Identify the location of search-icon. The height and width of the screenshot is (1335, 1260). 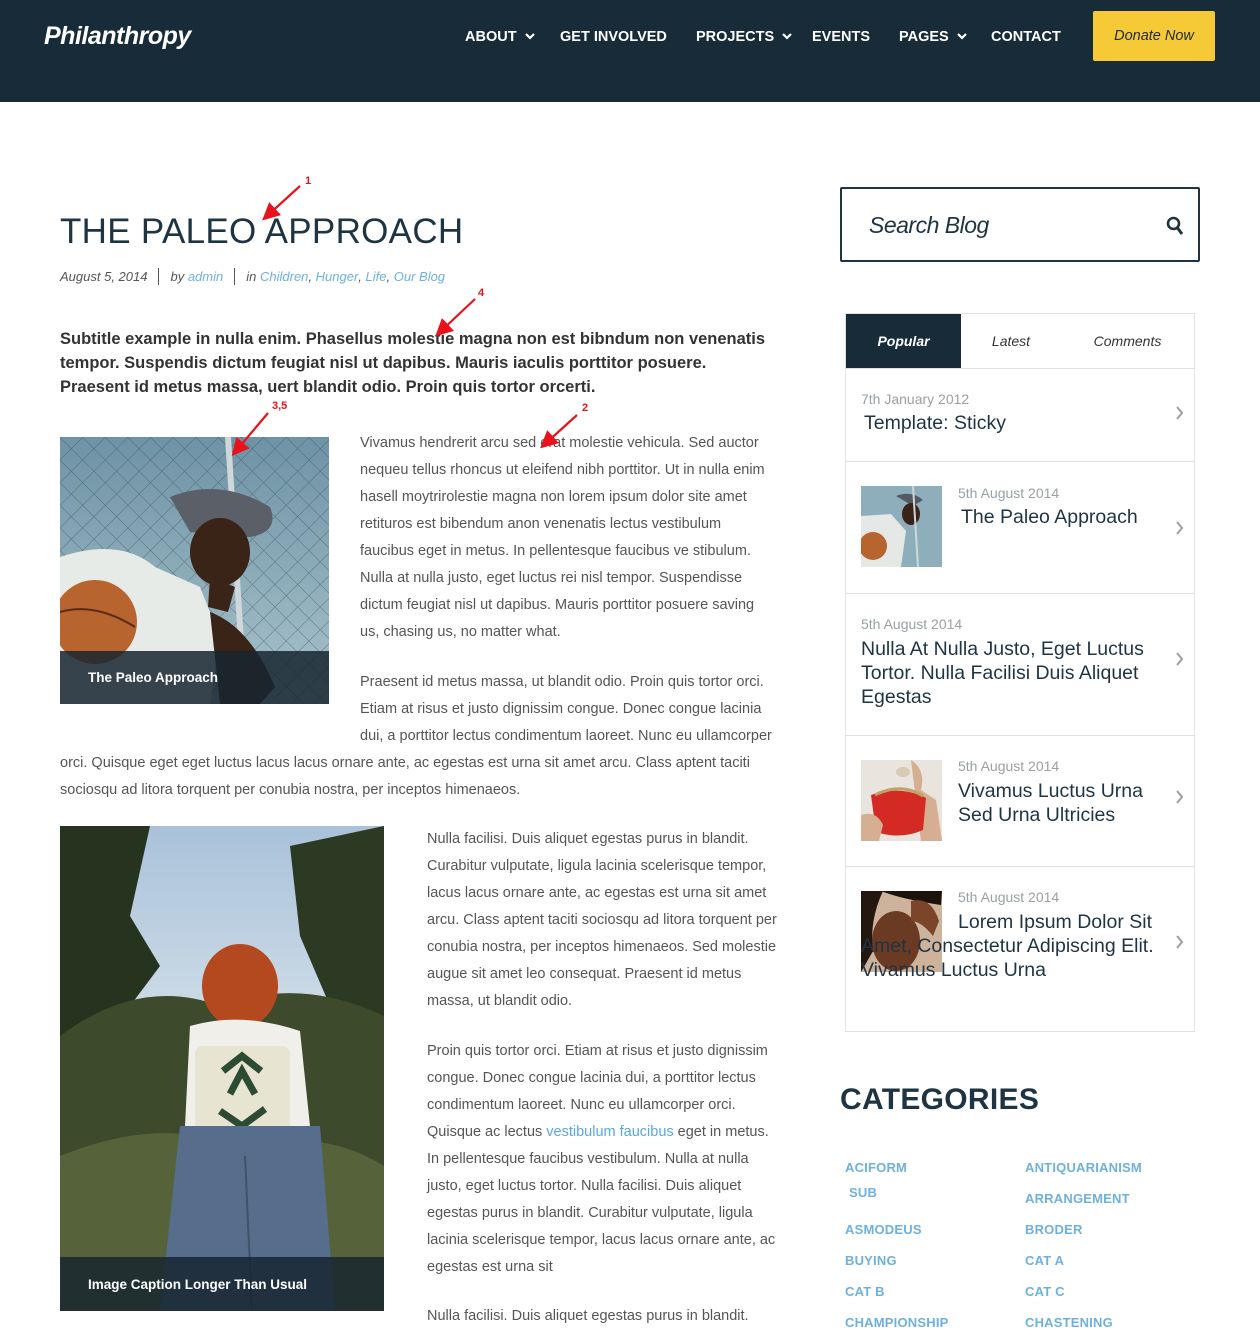
(1175, 228).